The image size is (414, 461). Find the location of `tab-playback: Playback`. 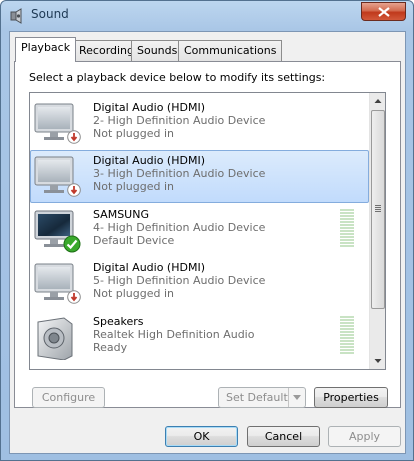

tab-playback: Playback is located at coordinates (46, 49).